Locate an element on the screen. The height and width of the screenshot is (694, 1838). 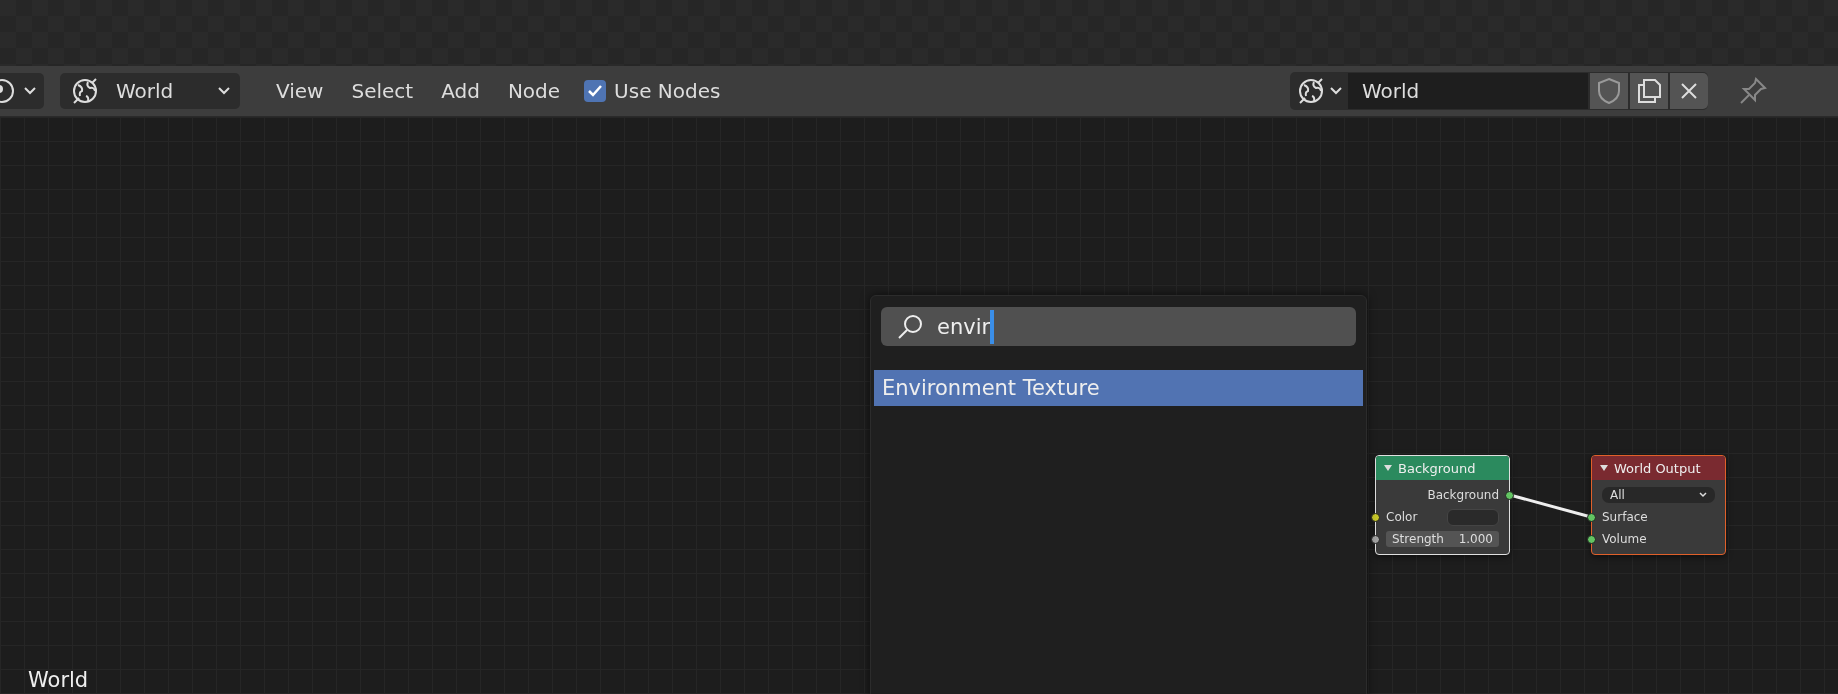
world-name-field: World is located at coordinates (1468, 91).